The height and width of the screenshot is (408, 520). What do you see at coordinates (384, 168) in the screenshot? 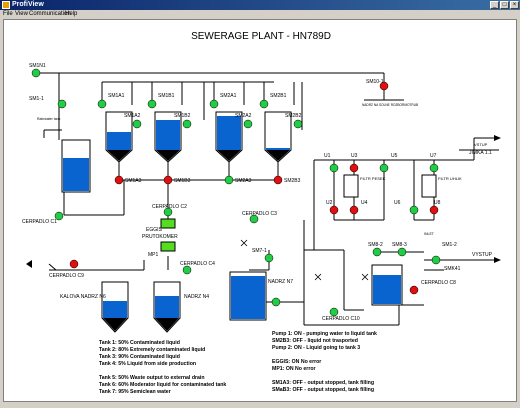
I see `valve-u5` at bounding box center [384, 168].